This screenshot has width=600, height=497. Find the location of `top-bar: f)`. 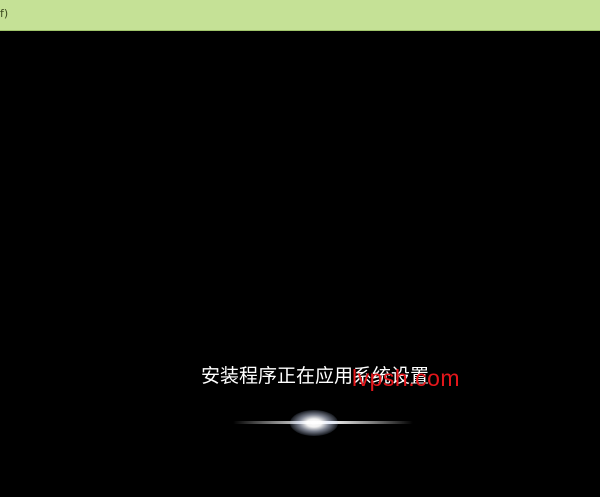

top-bar: f) is located at coordinates (300, 15).